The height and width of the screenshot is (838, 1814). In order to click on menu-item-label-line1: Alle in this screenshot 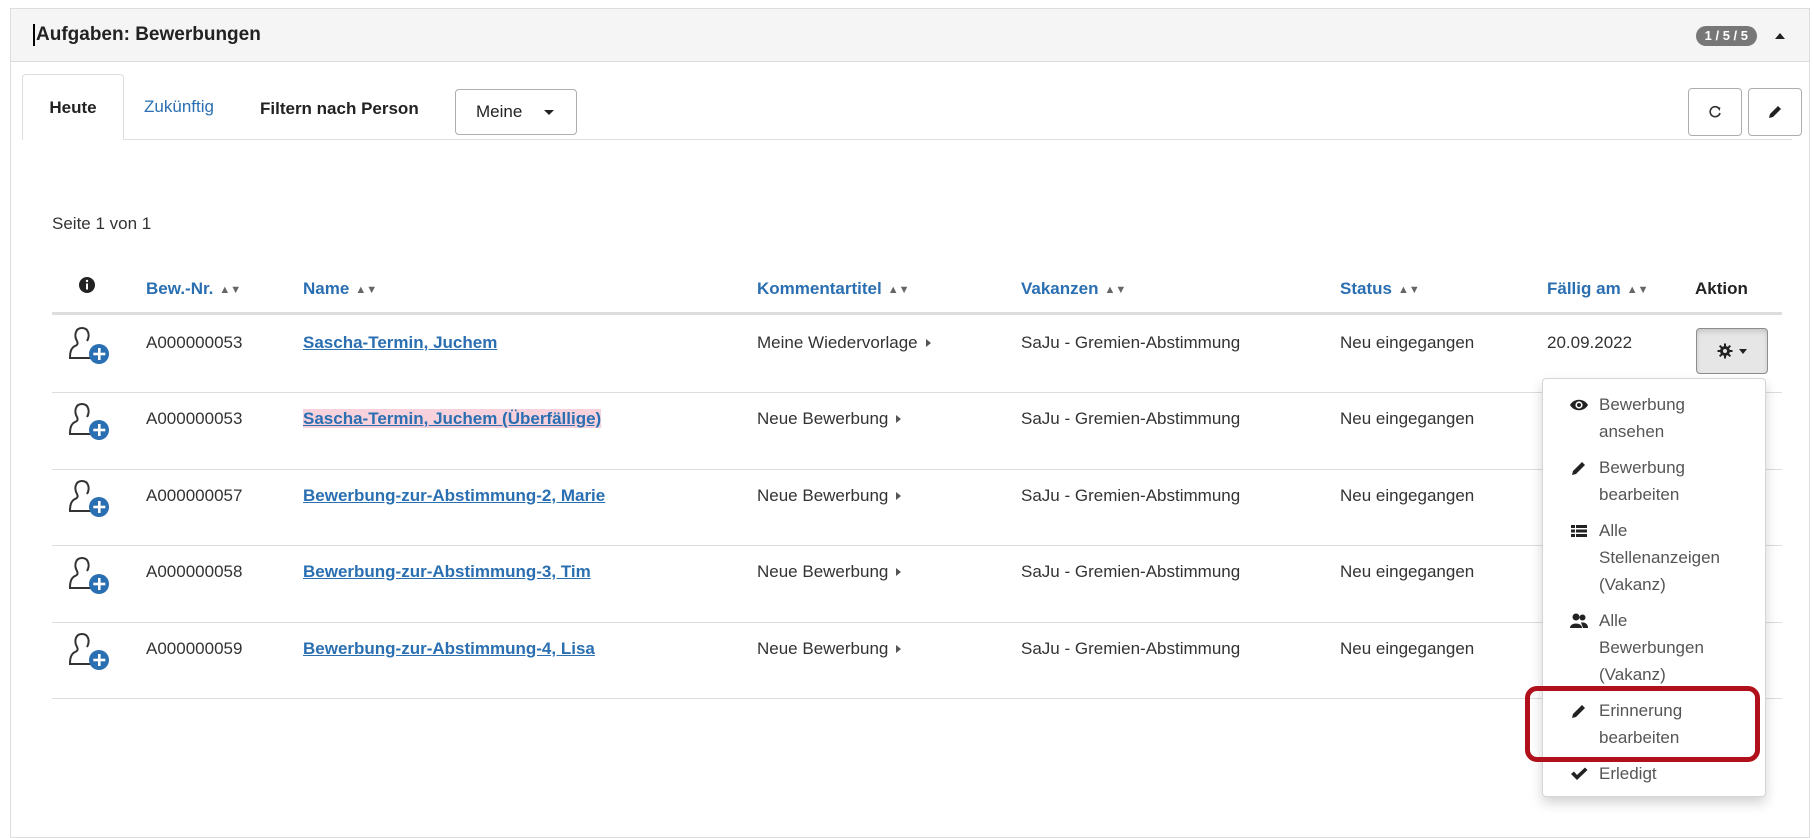, I will do `click(1613, 530)`.